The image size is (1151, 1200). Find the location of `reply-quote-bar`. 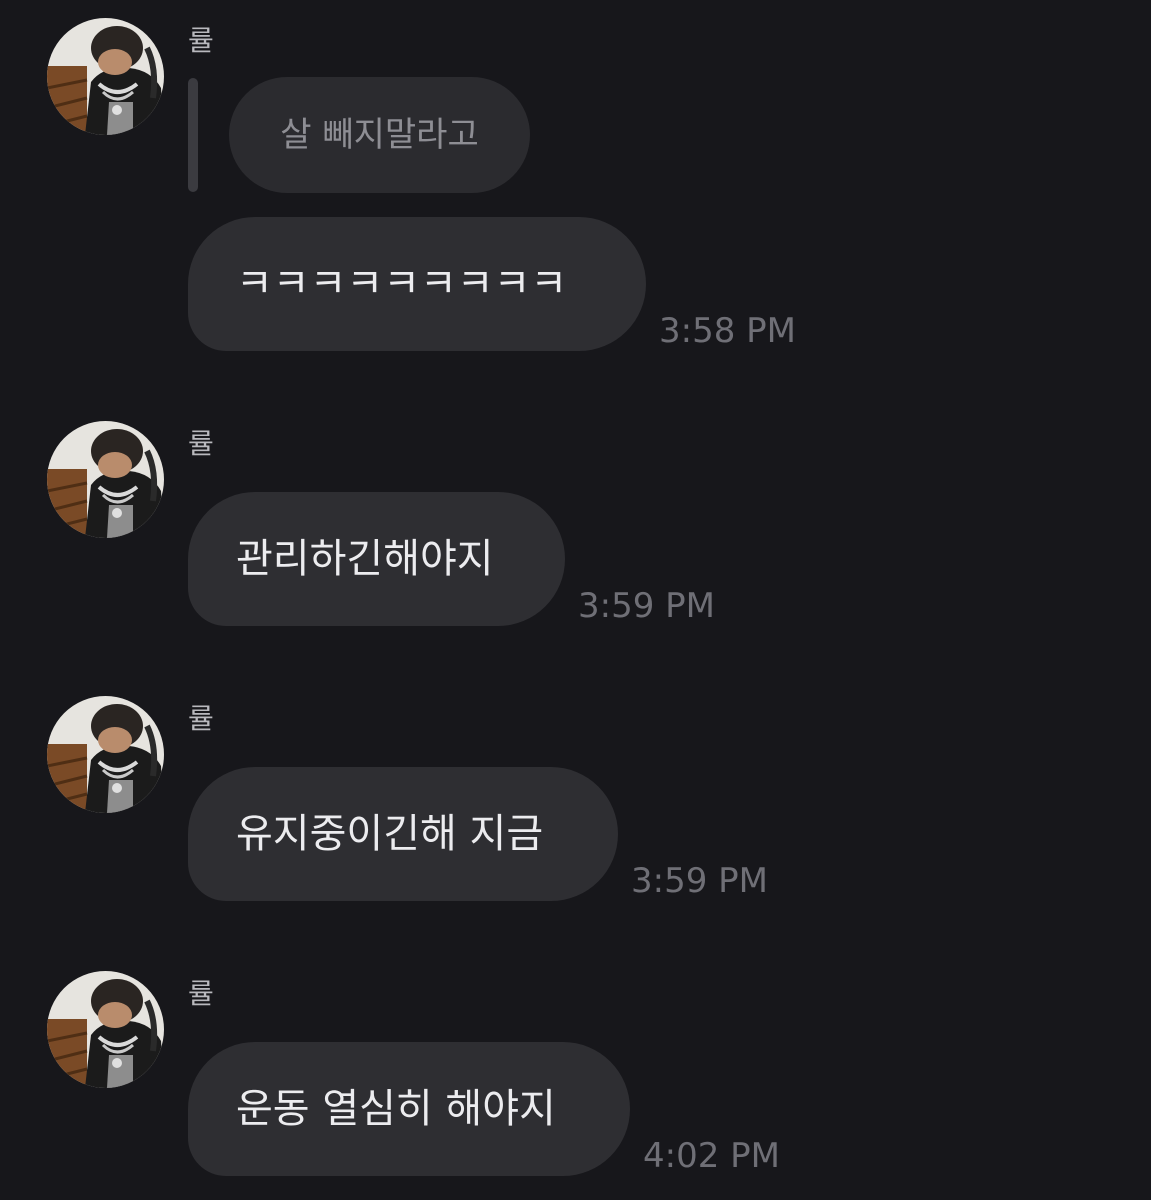

reply-quote-bar is located at coordinates (193, 135).